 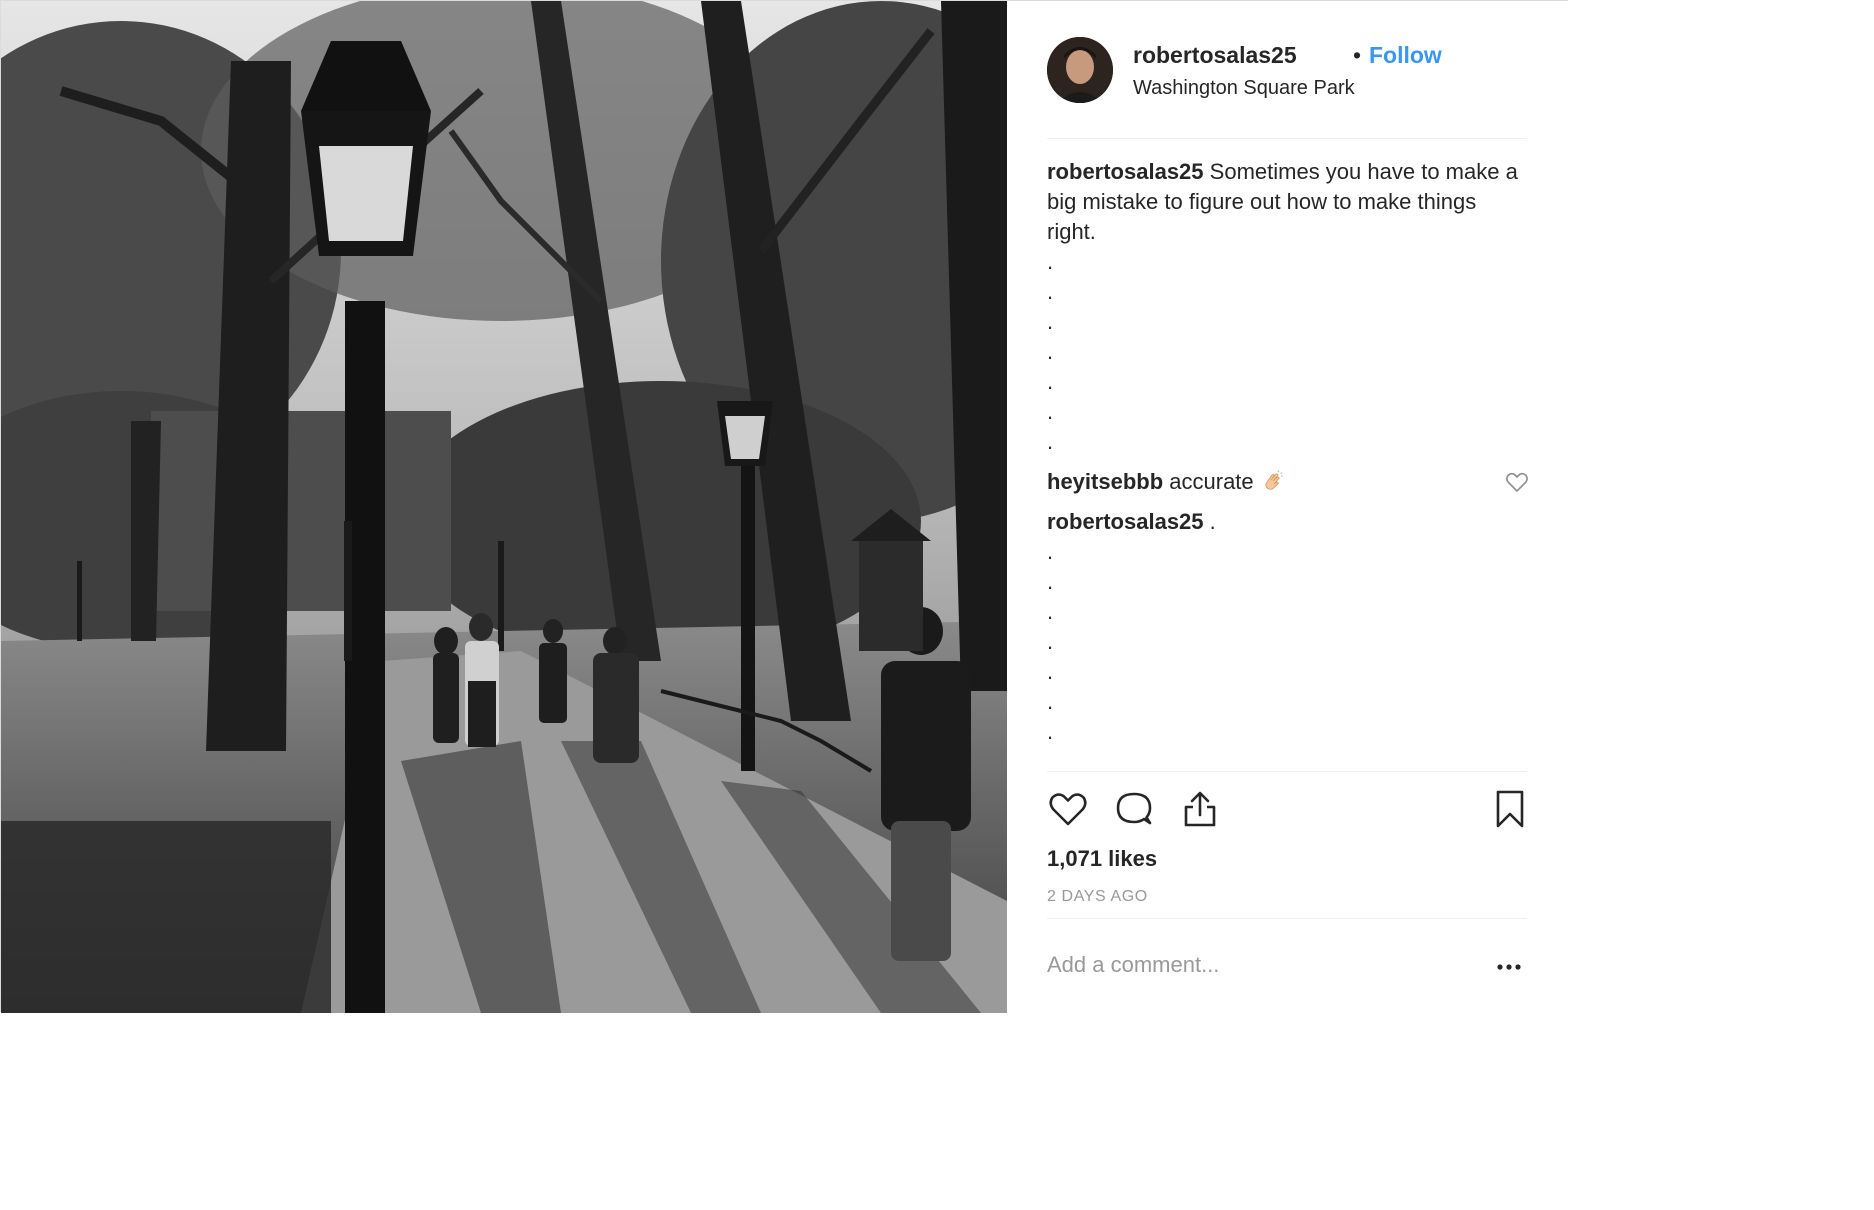 I want to click on comment-text: accurate, so click(x=1211, y=481).